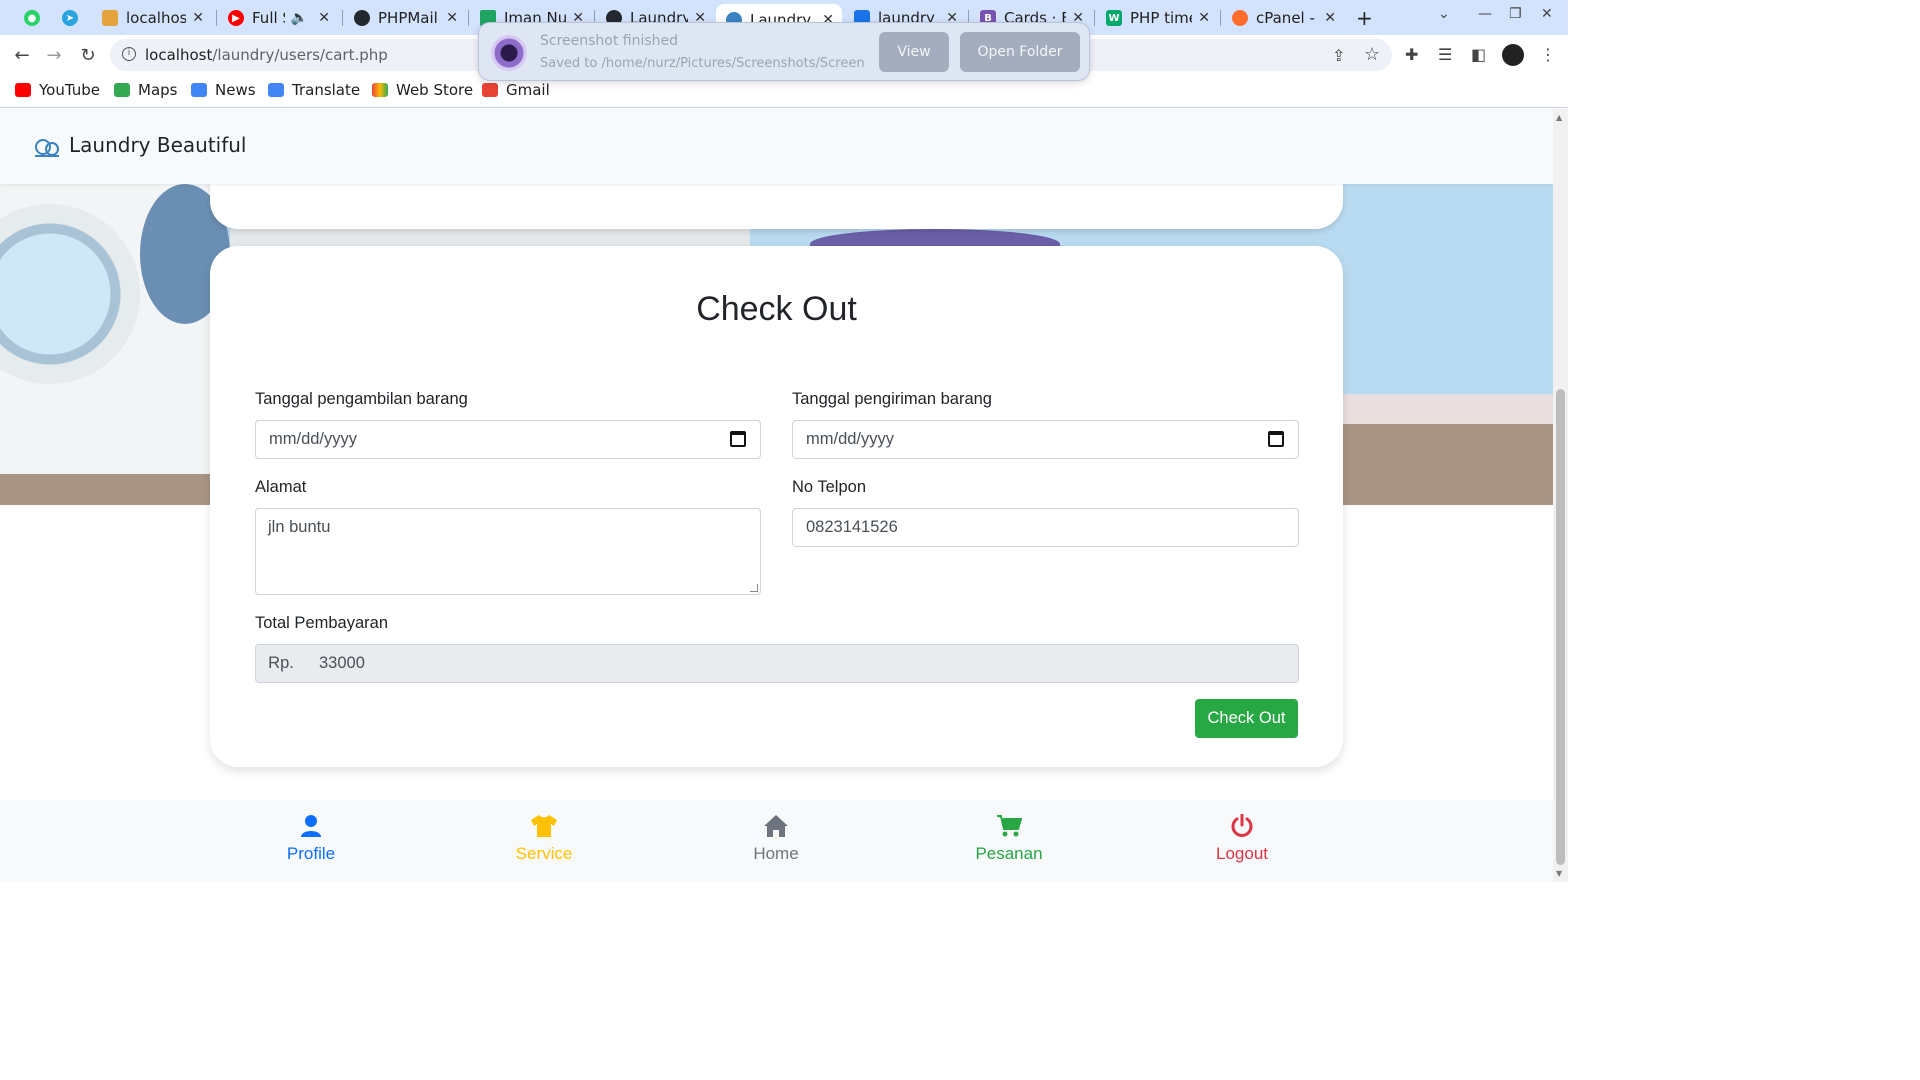  What do you see at coordinates (508, 439) in the screenshot?
I see `pickup-date-input: mm/dd/yyyy` at bounding box center [508, 439].